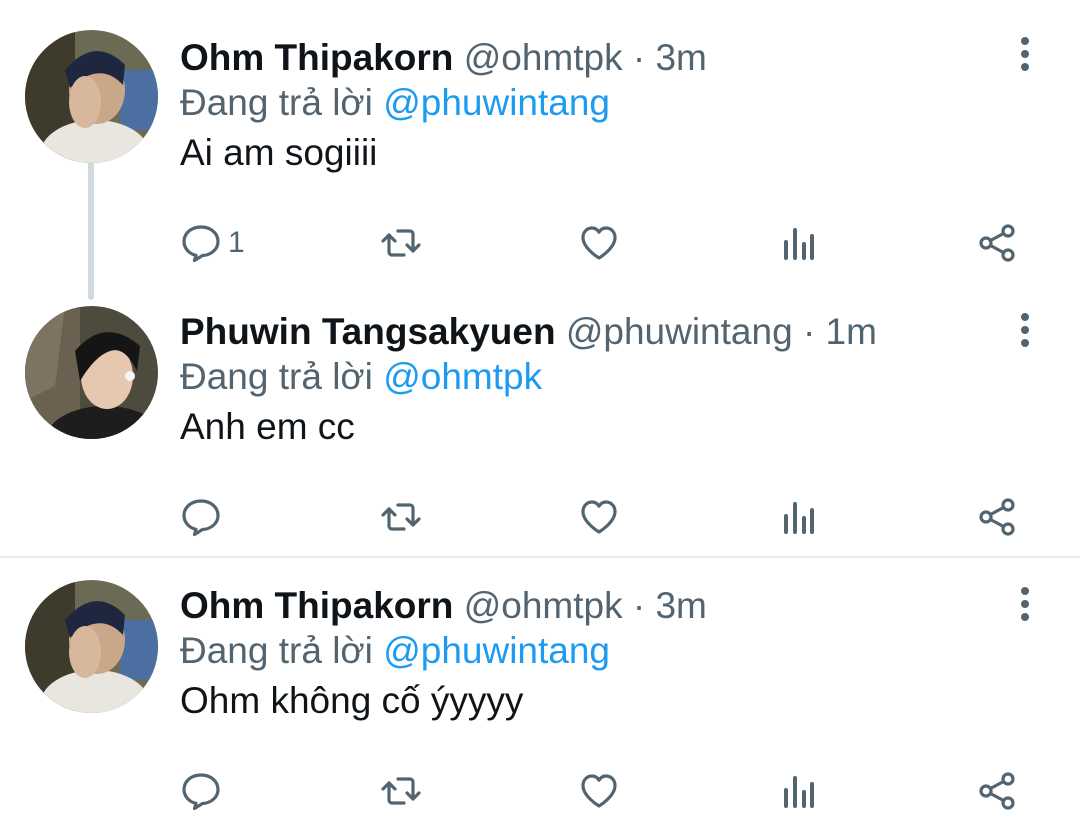  I want to click on reply-button: 1, so click(212, 243).